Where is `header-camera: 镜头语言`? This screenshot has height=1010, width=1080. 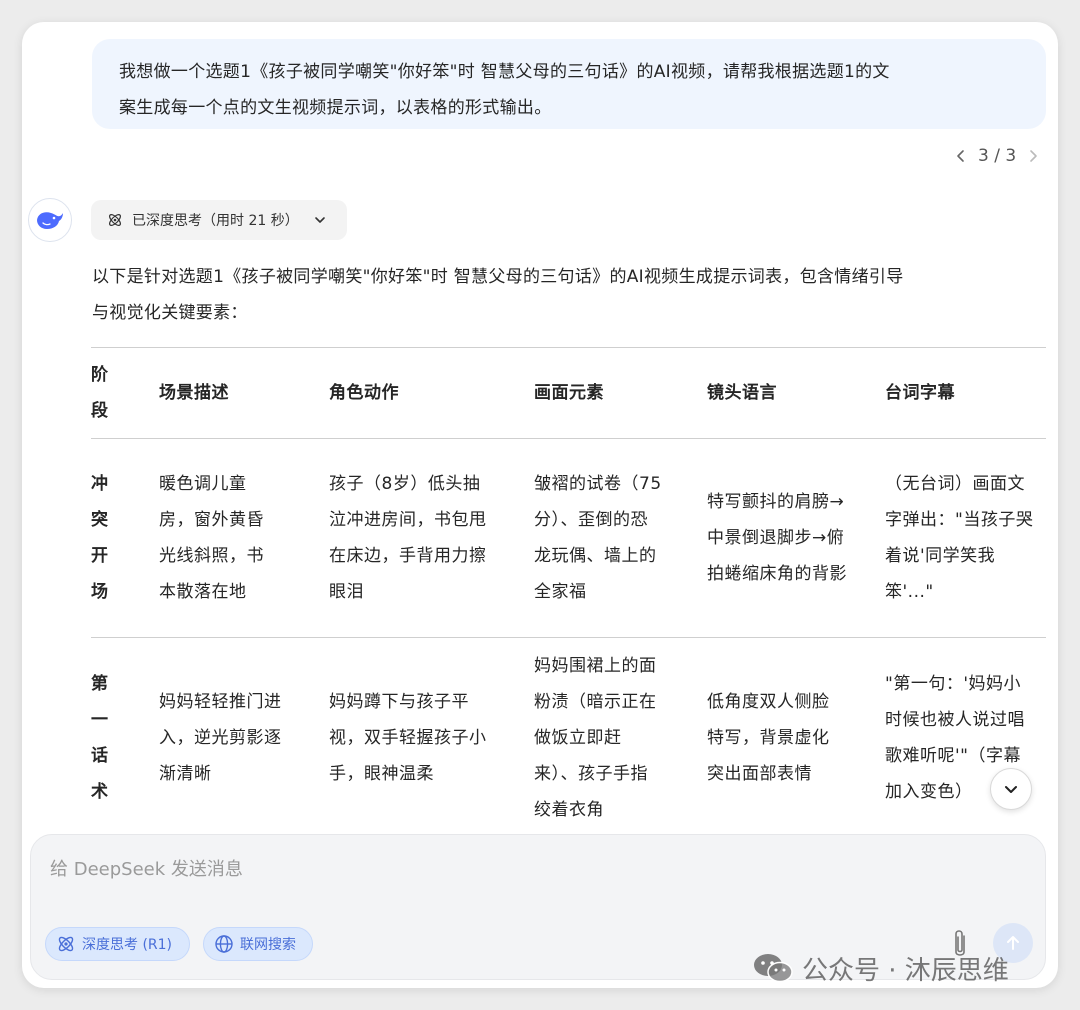 header-camera: 镜头语言 is located at coordinates (796, 393).